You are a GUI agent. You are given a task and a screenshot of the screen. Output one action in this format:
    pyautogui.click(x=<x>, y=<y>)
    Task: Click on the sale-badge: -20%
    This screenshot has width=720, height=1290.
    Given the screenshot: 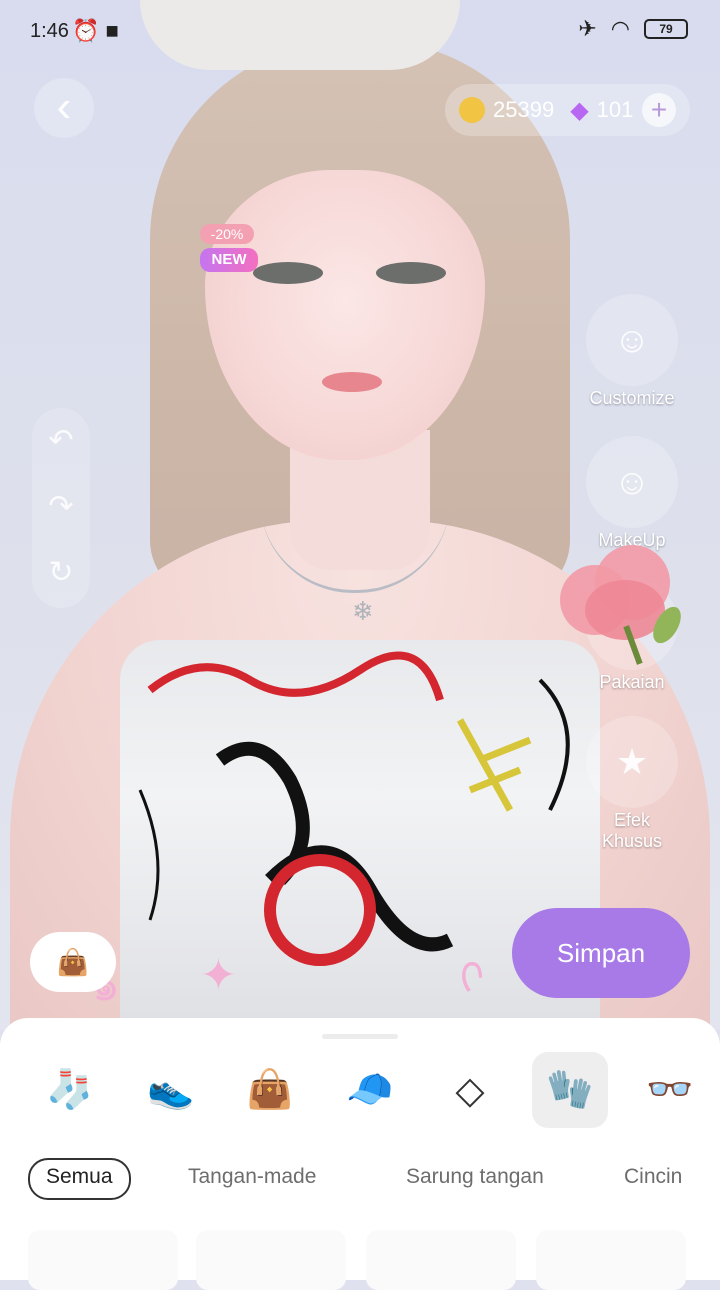 What is the action you would take?
    pyautogui.click(x=227, y=234)
    